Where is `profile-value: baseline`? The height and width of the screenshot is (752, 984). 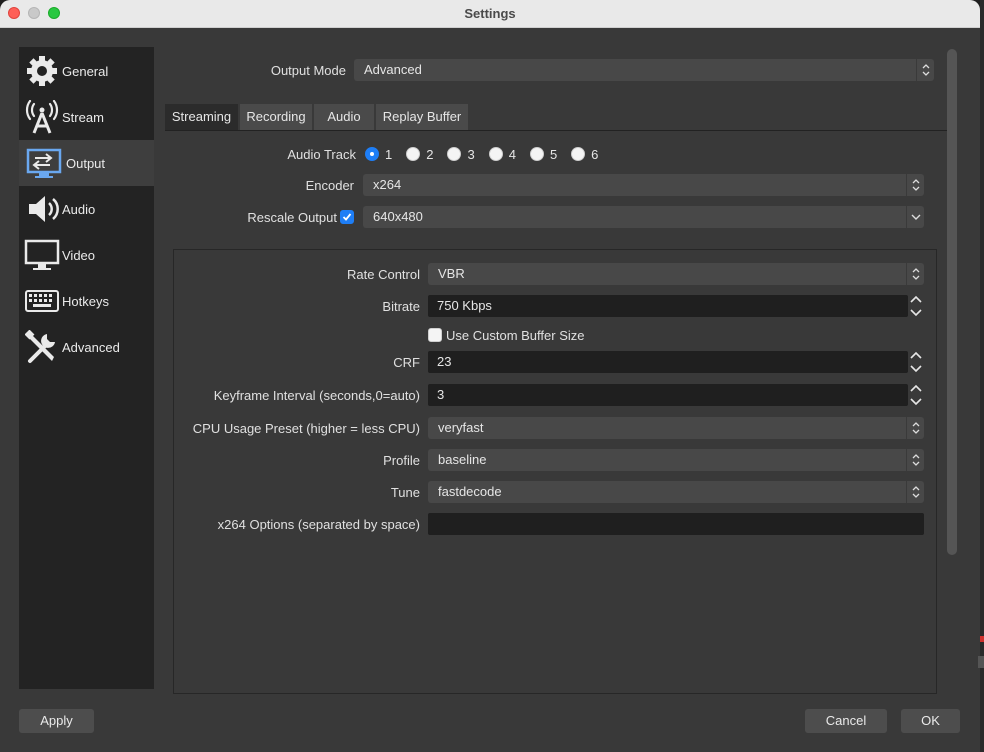
profile-value: baseline is located at coordinates (462, 459).